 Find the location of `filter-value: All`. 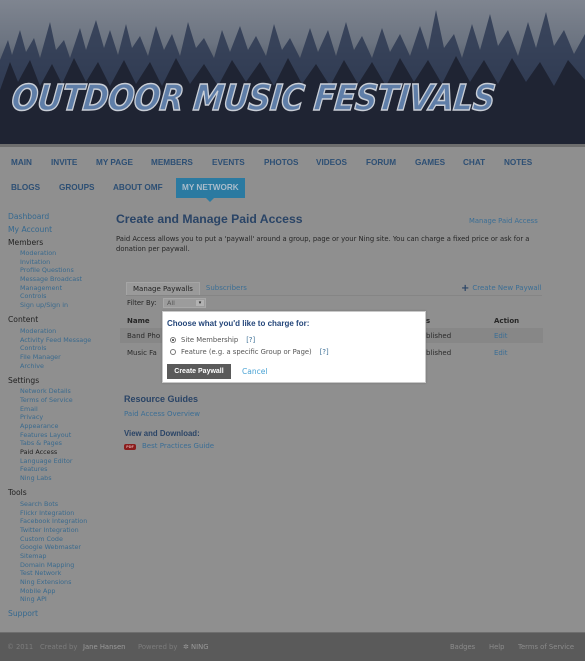

filter-value: All is located at coordinates (171, 303).